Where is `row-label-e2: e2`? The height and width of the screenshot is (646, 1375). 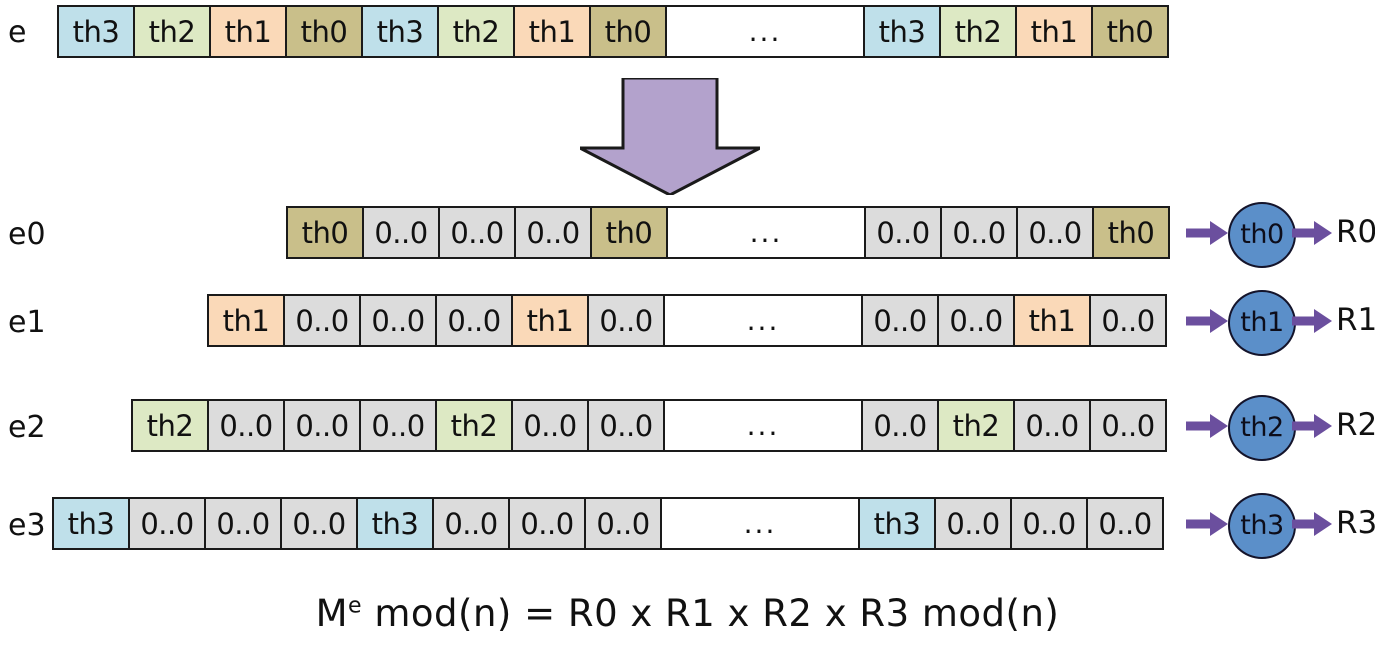
row-label-e2: e2 is located at coordinates (27, 427).